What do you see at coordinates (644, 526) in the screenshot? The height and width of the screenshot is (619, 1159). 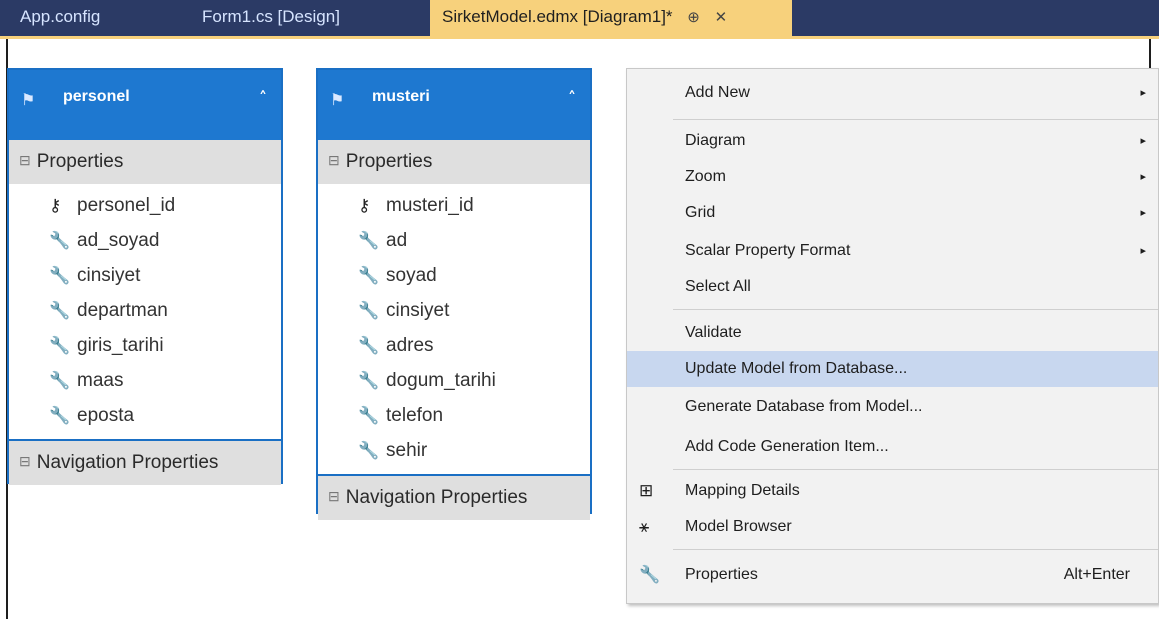 I see `model-browser-icon: ⚹` at bounding box center [644, 526].